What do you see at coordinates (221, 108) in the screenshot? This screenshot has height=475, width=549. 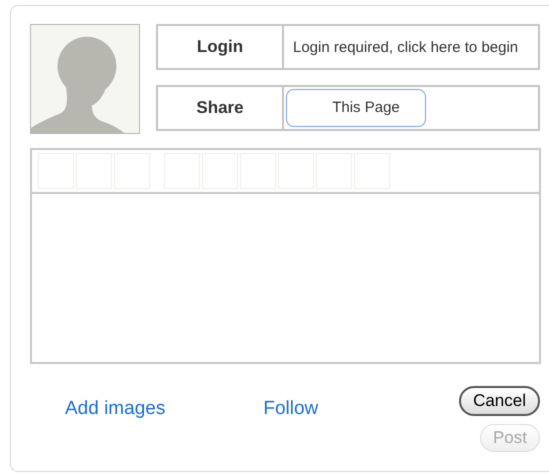 I see `row-label: Share` at bounding box center [221, 108].